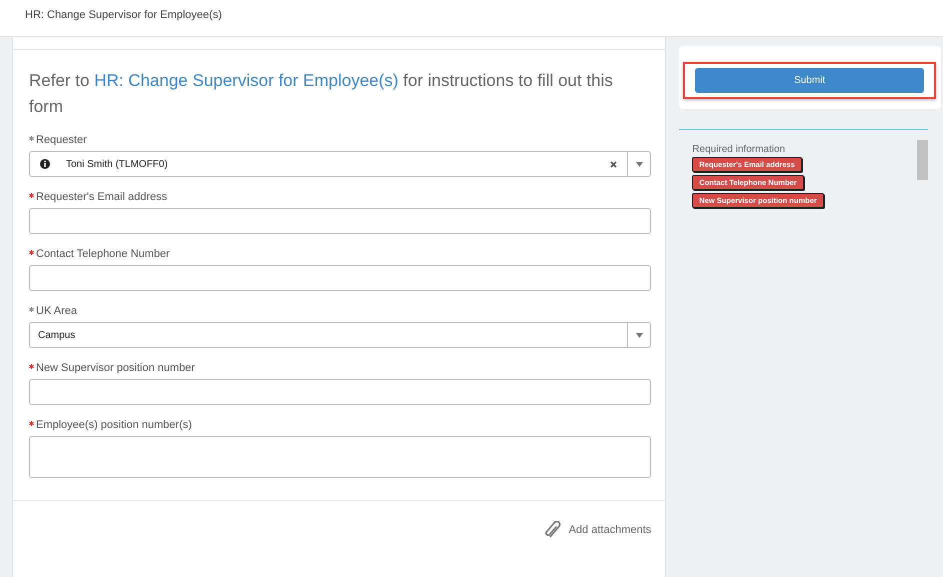 The height and width of the screenshot is (577, 943). I want to click on field-label: Employee(s) position number(s), so click(114, 425).